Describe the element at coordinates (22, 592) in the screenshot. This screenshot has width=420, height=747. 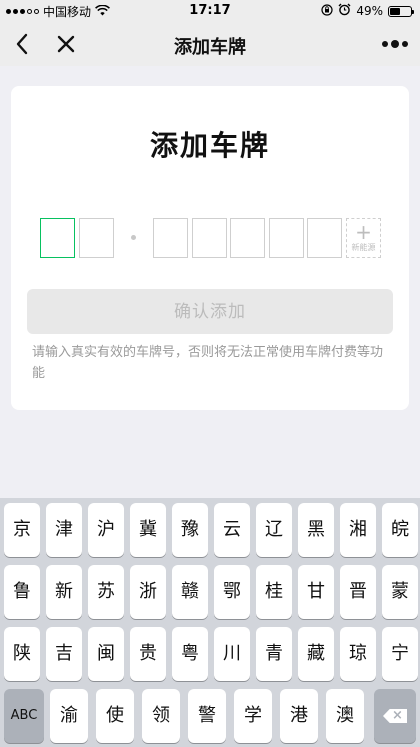
I see `key-lu: 鲁` at that location.